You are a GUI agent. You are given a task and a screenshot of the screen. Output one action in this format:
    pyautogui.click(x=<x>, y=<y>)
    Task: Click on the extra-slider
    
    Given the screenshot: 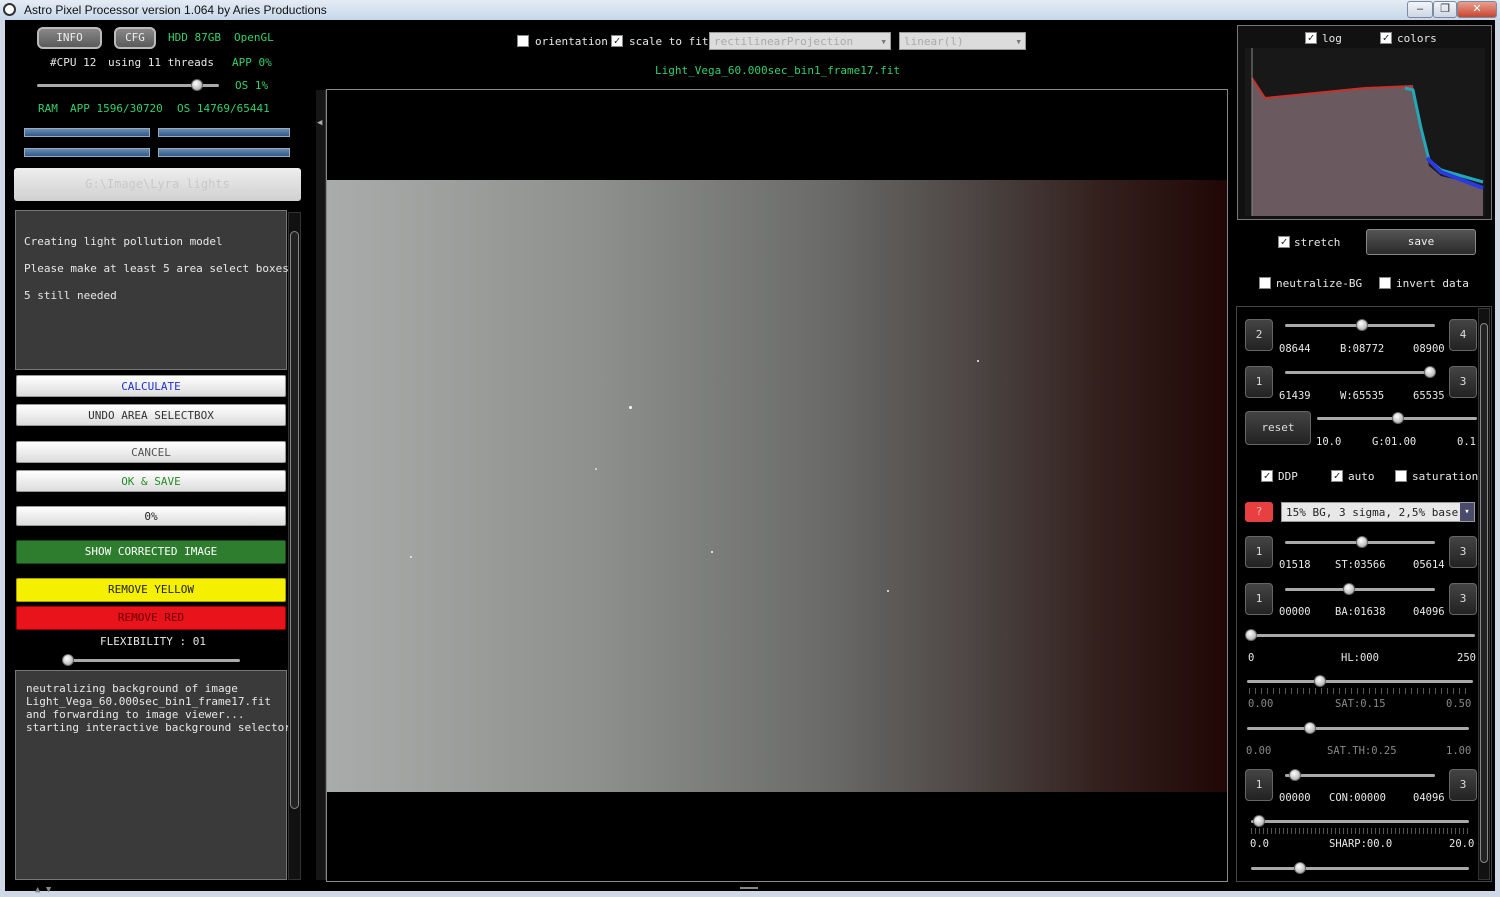 What is the action you would take?
    pyautogui.click(x=1360, y=868)
    